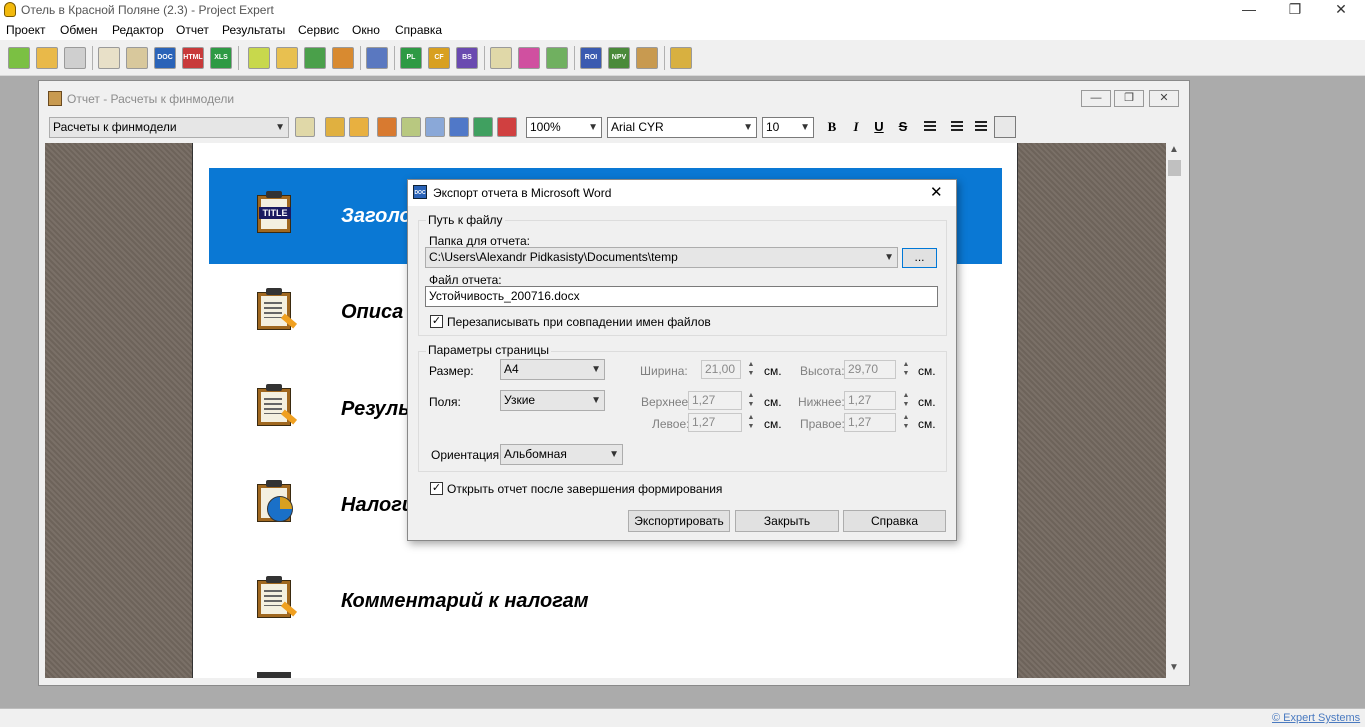 This screenshot has height=727, width=1365. What do you see at coordinates (335, 127) in the screenshot?
I see `report-settings-icon` at bounding box center [335, 127].